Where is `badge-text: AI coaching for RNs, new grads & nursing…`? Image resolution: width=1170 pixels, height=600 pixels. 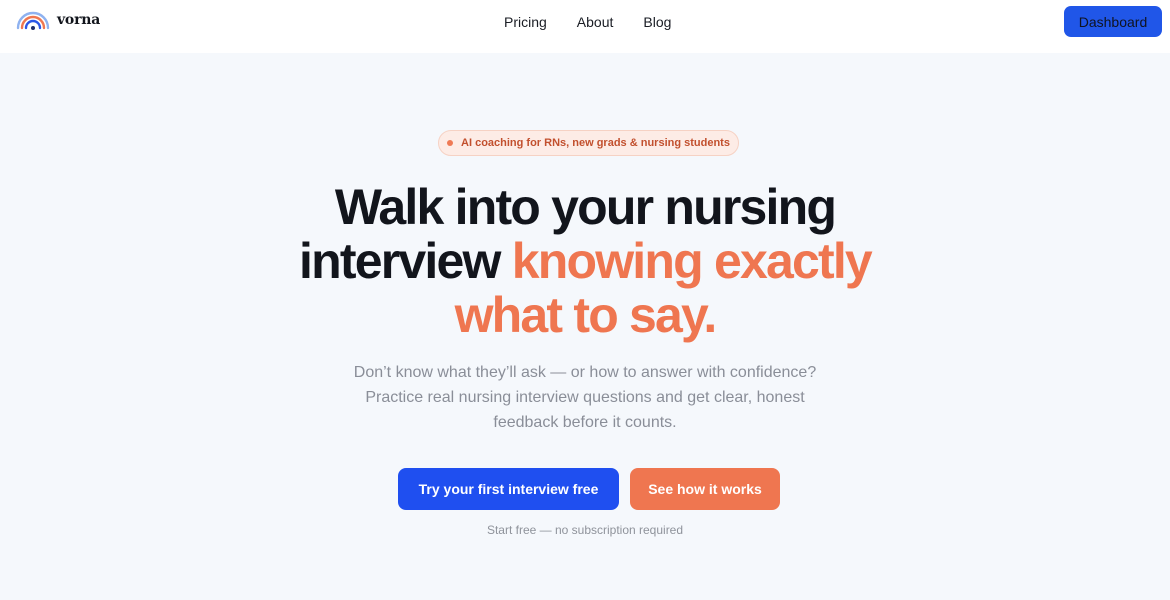
badge-text: AI coaching for RNs, new grads & nursing… is located at coordinates (595, 143).